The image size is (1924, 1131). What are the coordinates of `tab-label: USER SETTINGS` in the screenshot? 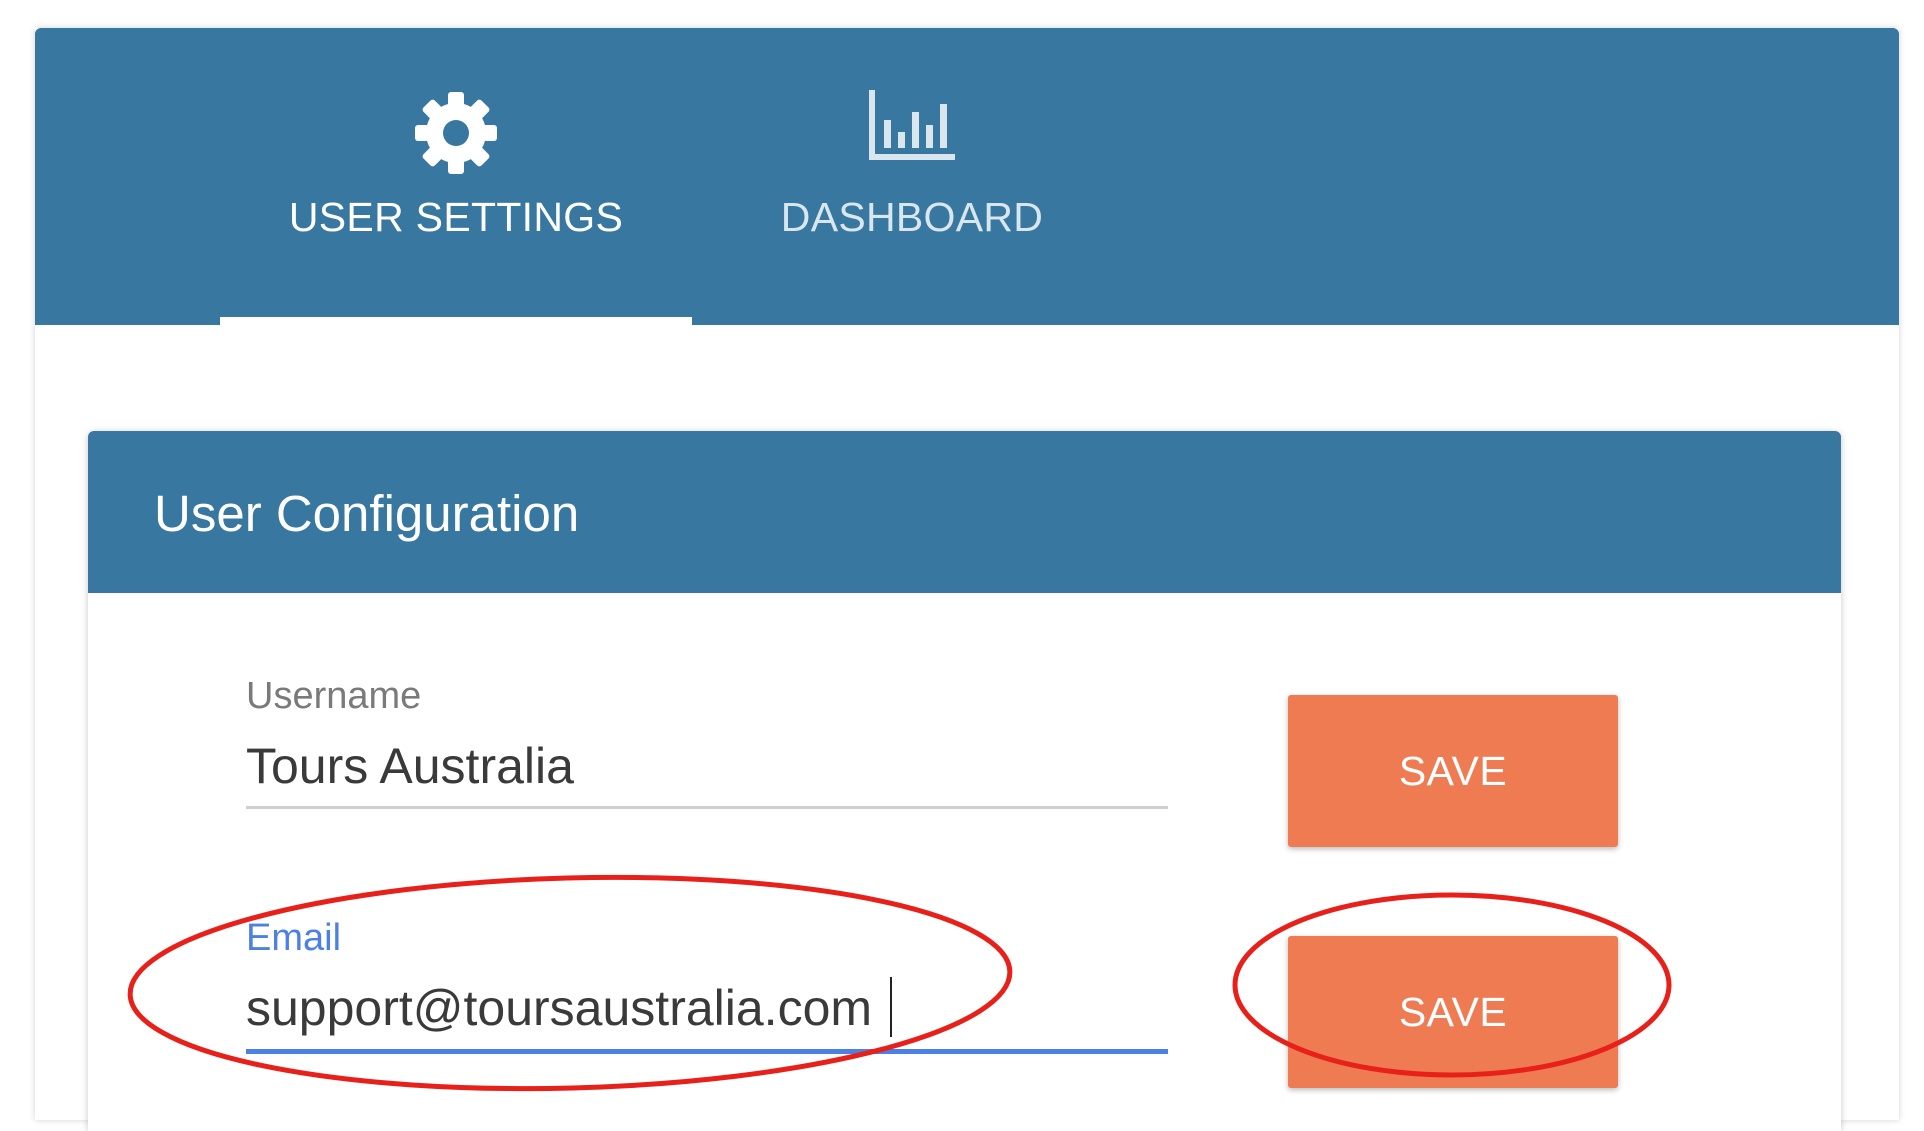 It's located at (456, 217).